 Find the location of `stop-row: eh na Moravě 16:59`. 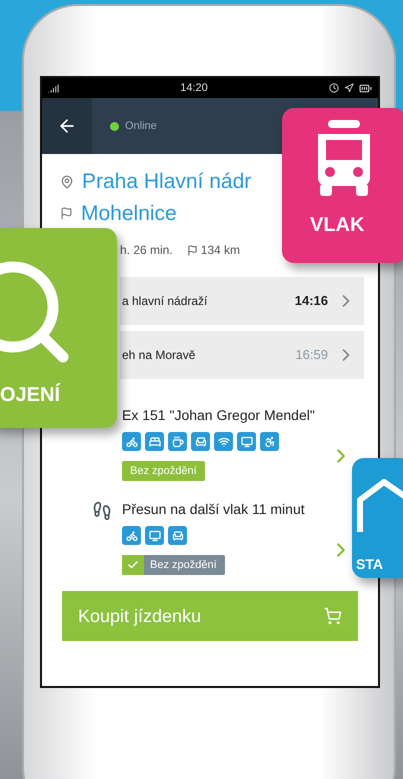

stop-row: eh na Moravě 16:59 is located at coordinates (242, 355).